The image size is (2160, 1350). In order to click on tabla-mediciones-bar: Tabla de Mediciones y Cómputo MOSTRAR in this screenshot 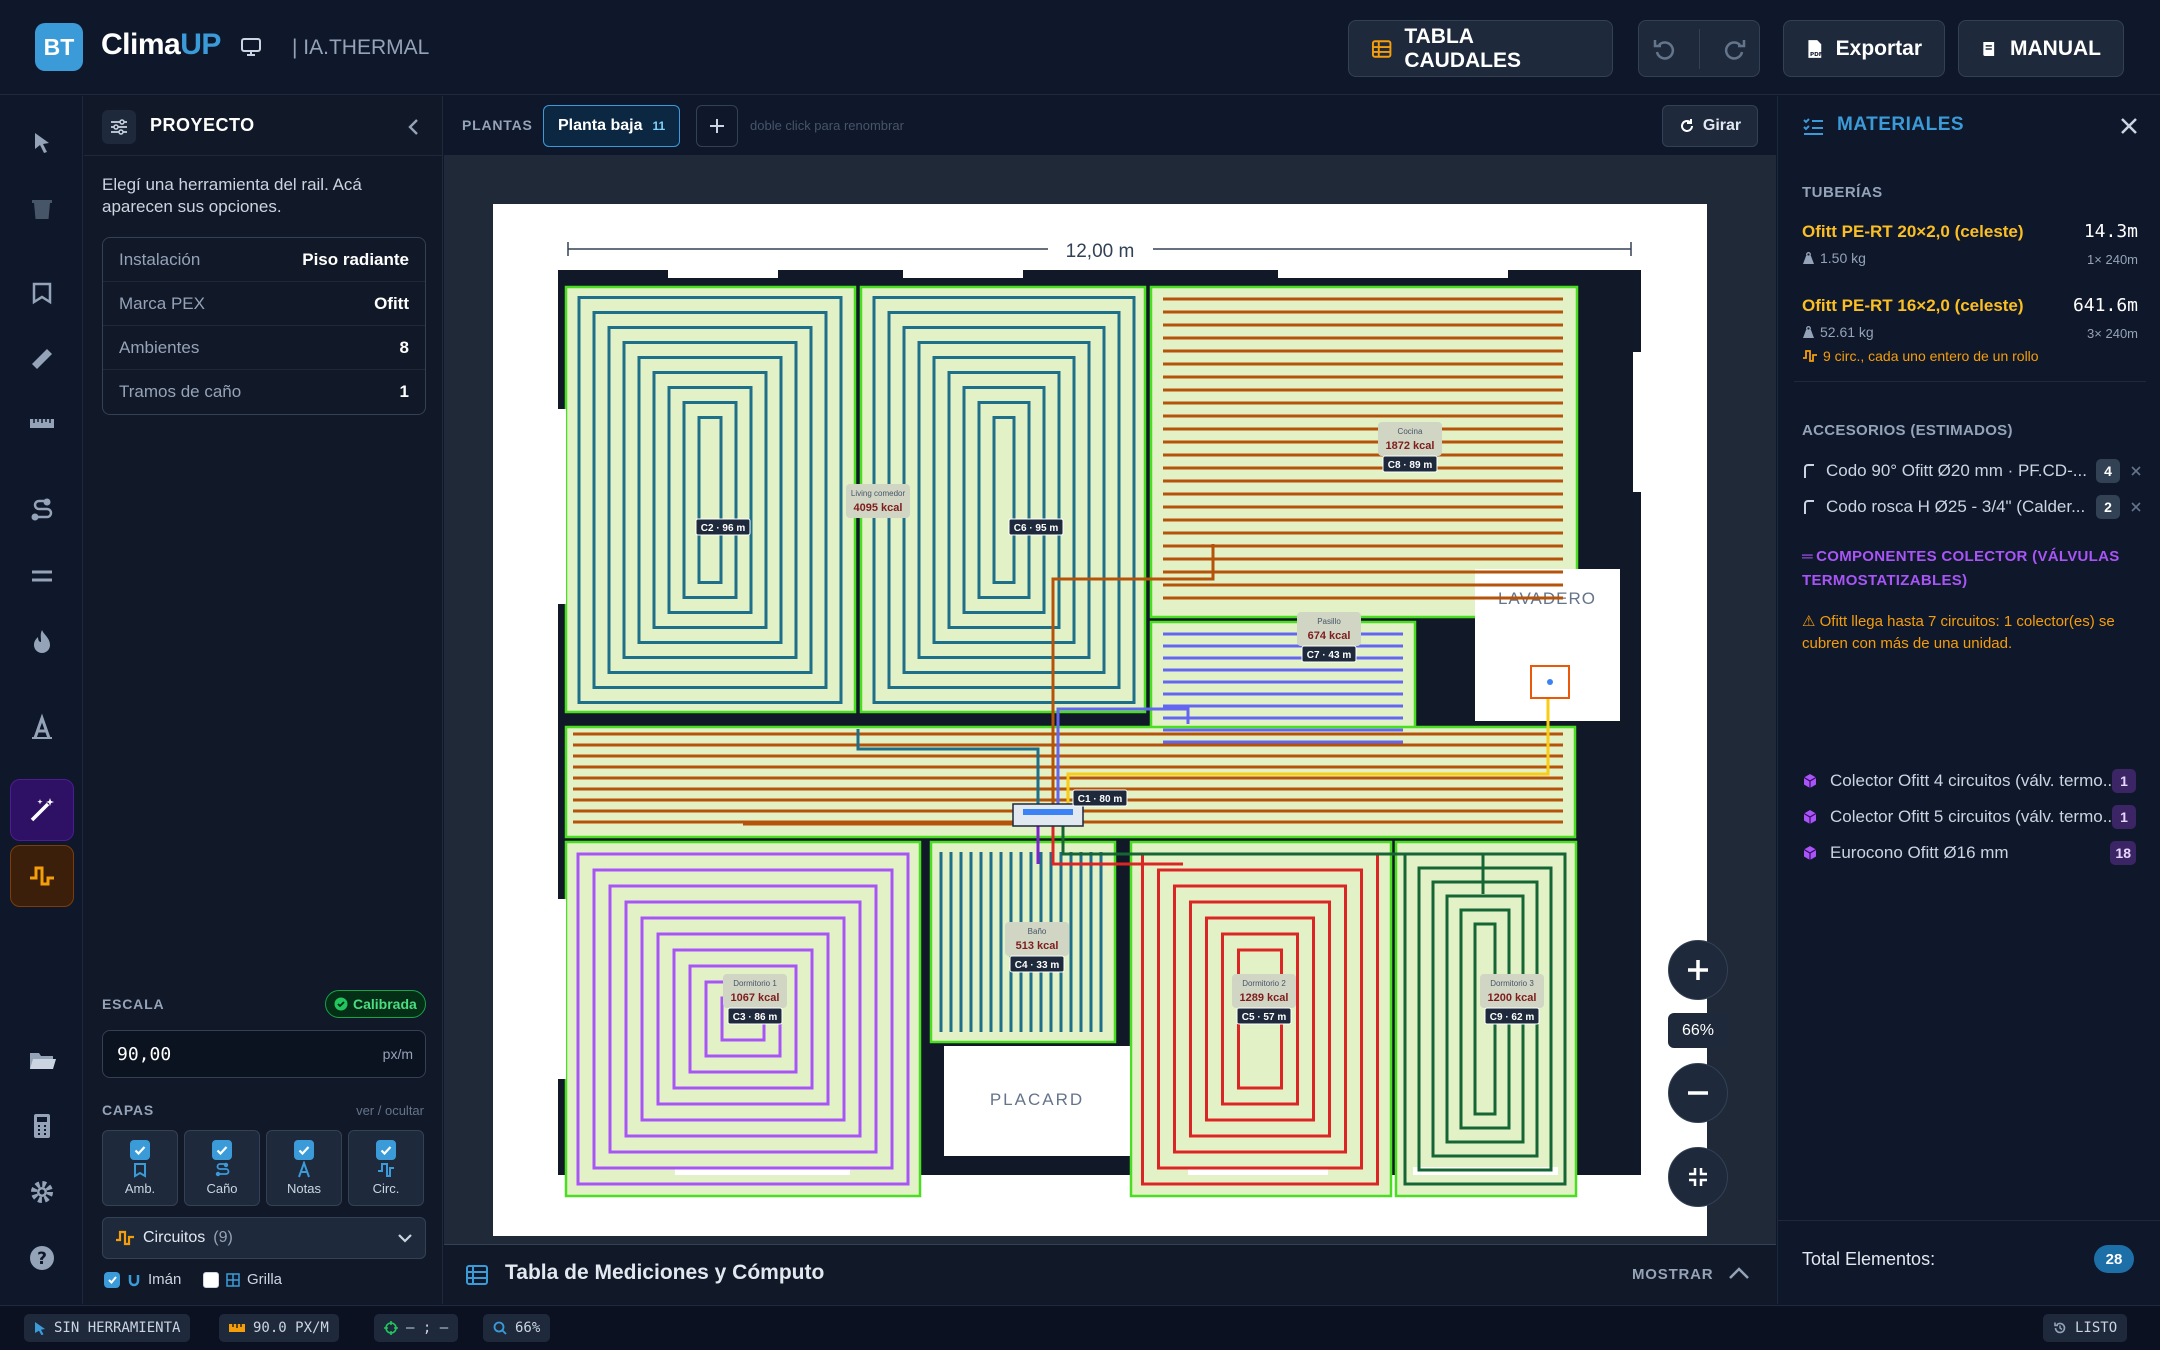, I will do `click(1110, 1274)`.